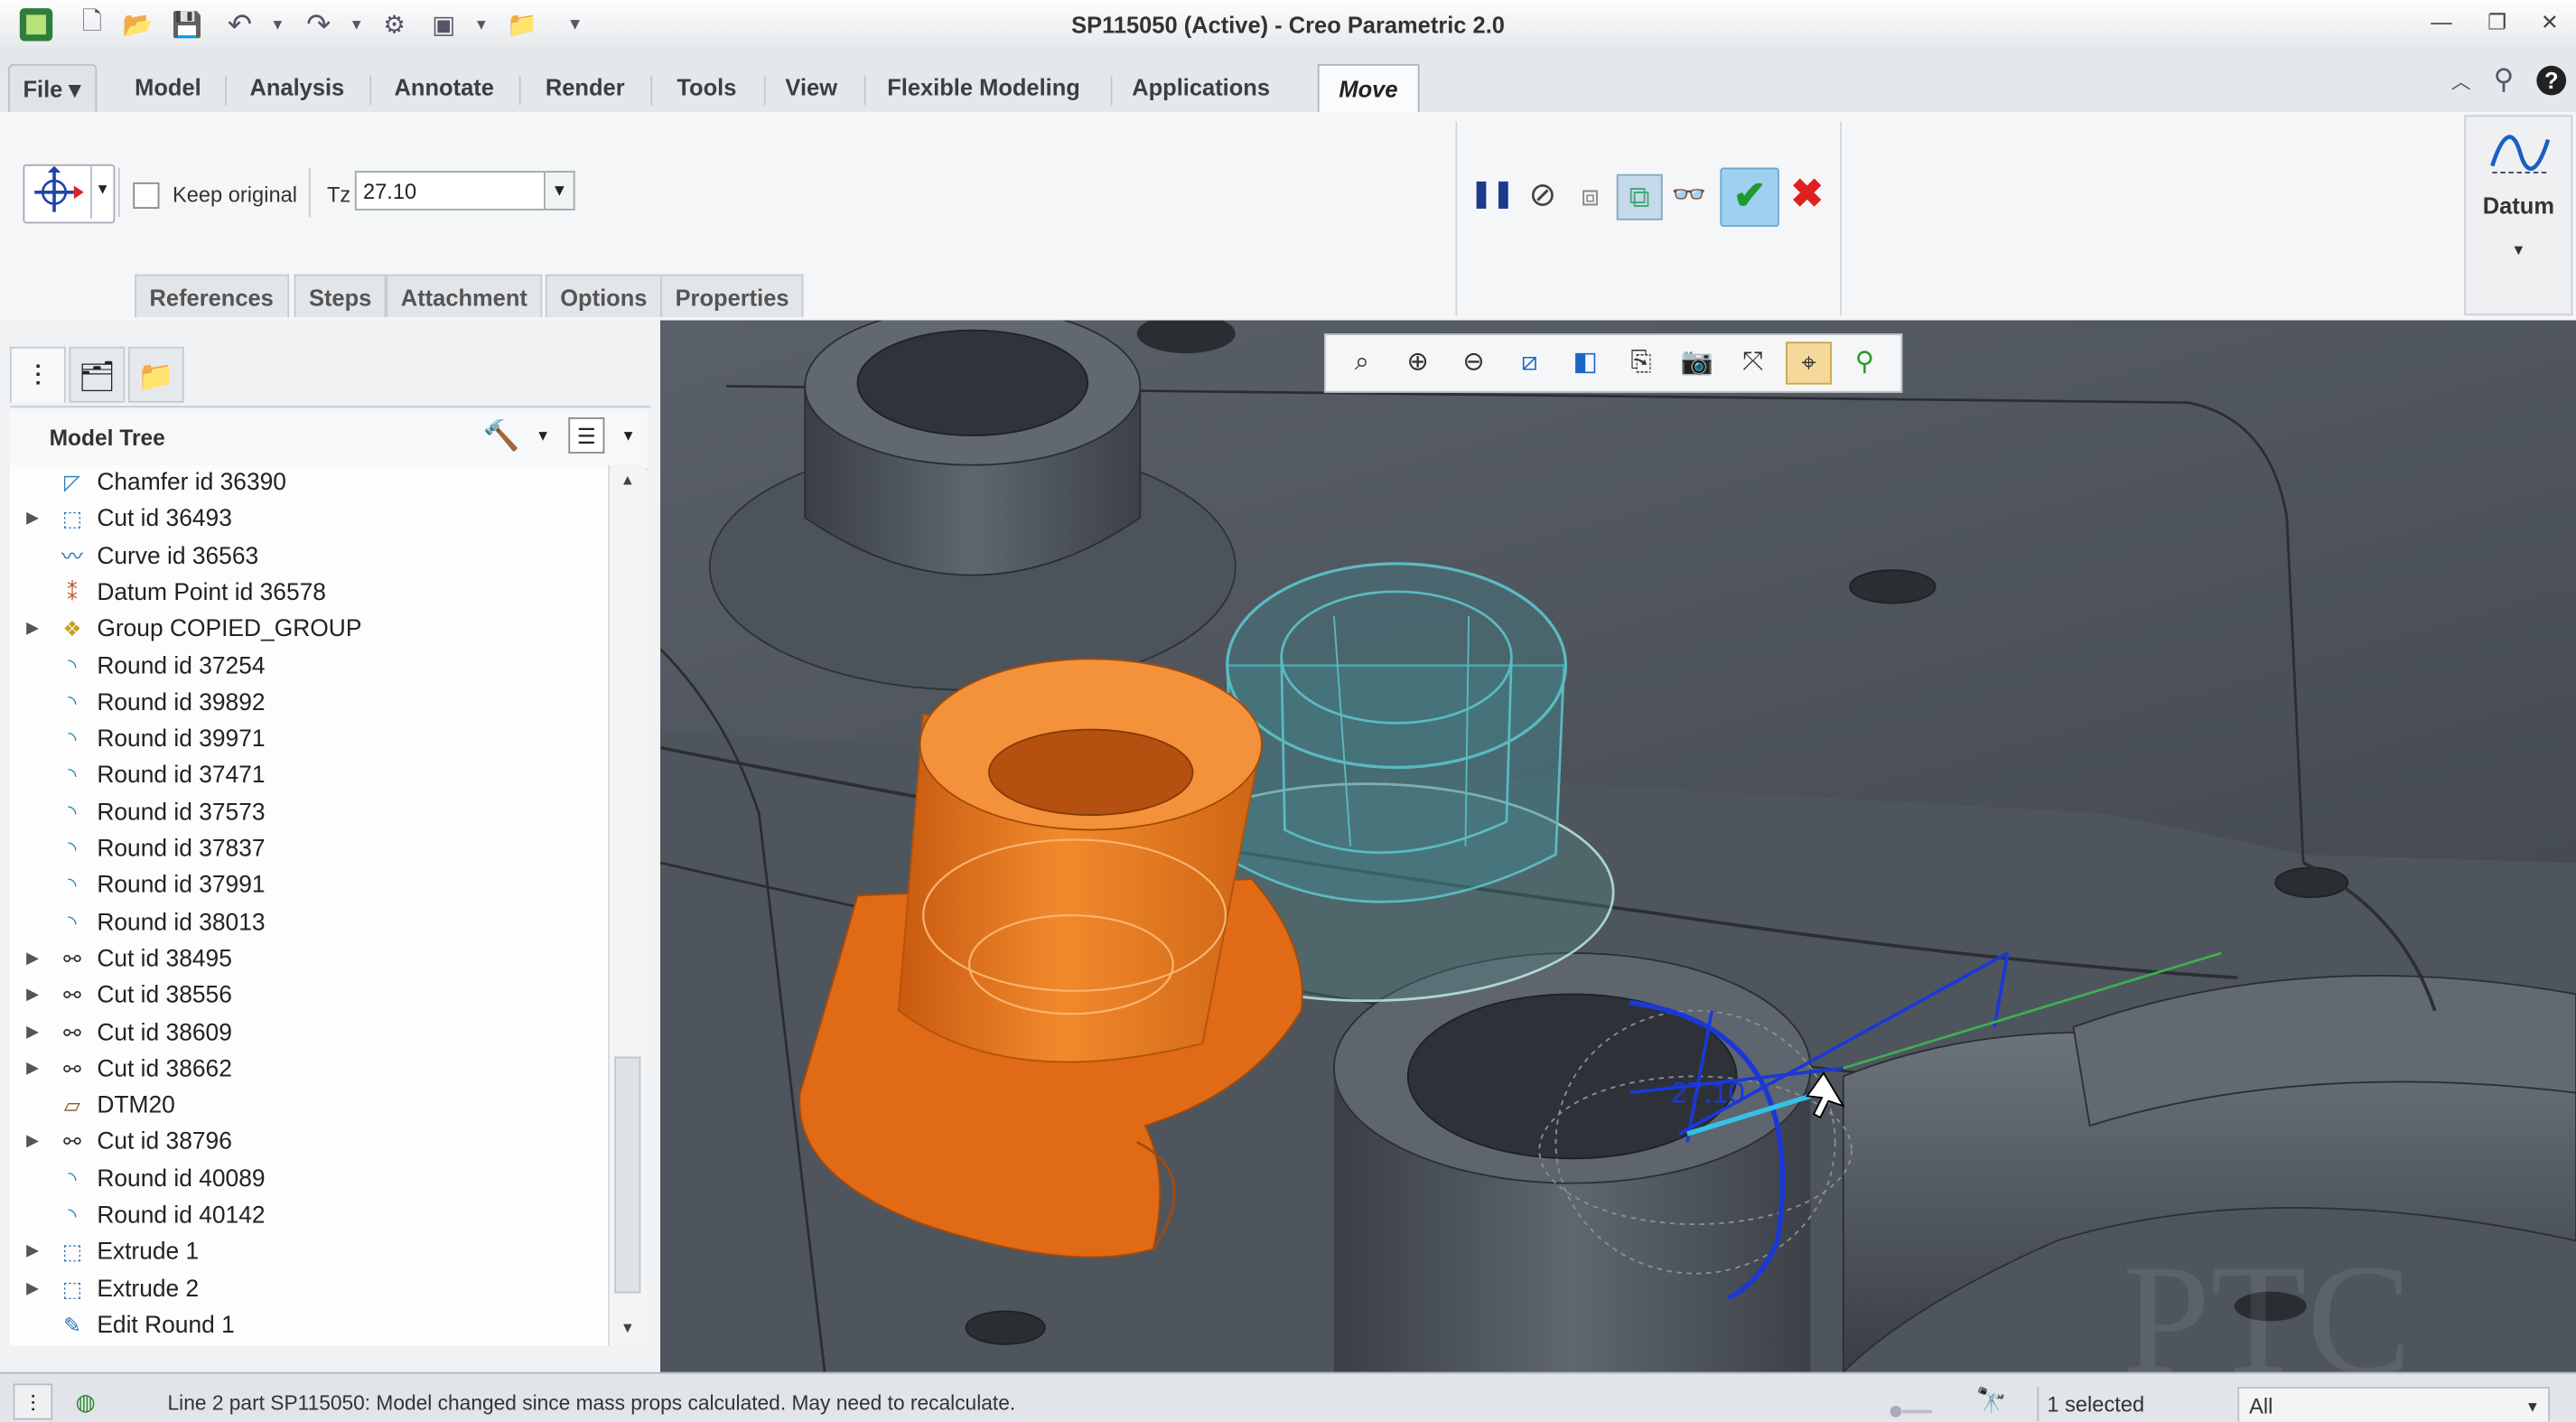 This screenshot has height=1422, width=2576. Describe the element at coordinates (146, 196) in the screenshot. I see `keep-original-checkbox` at that location.